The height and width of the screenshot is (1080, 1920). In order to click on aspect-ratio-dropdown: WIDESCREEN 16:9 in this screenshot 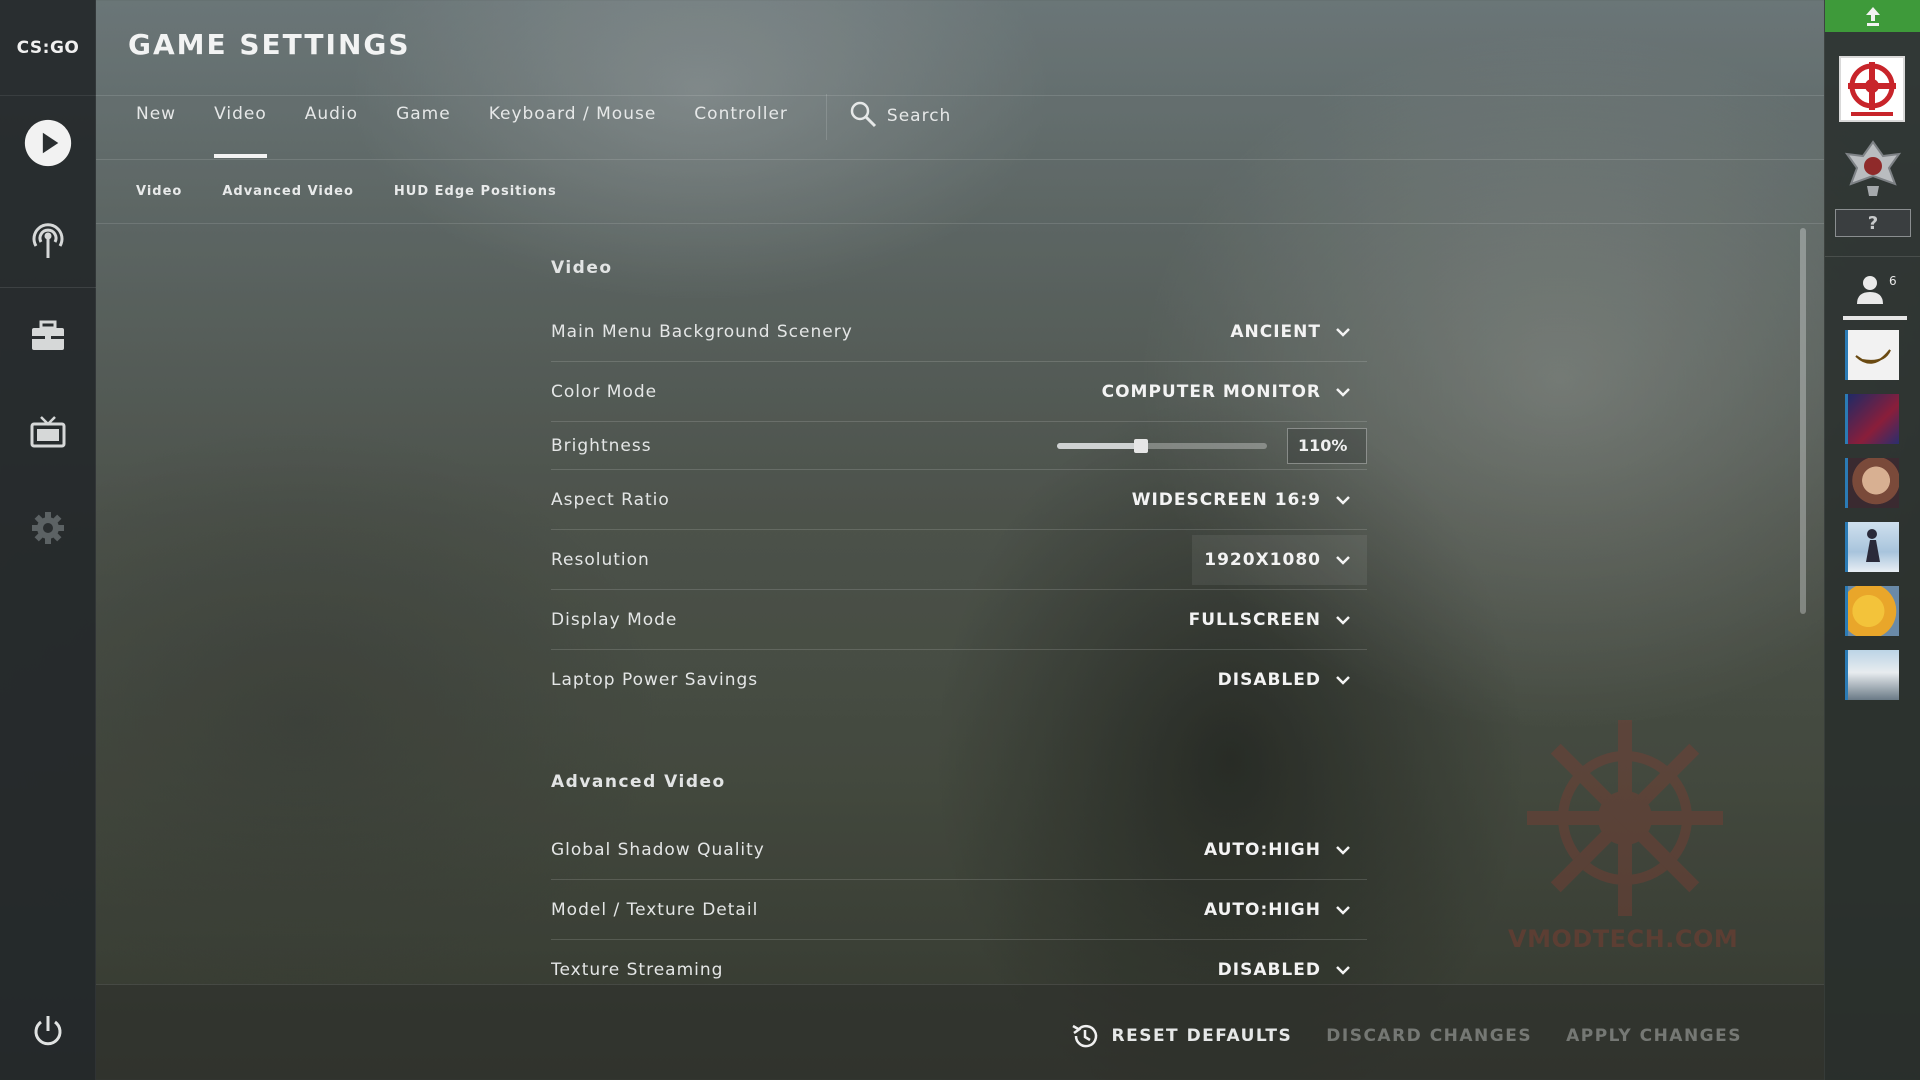, I will do `click(1243, 500)`.